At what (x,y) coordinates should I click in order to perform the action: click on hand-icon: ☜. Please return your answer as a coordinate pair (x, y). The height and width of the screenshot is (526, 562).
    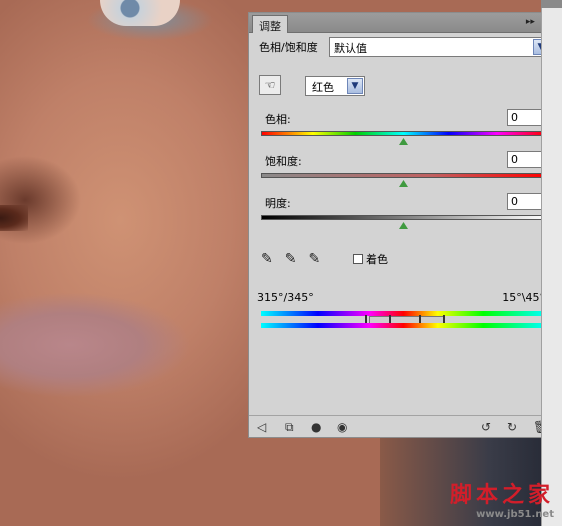
    Looking at the image, I should click on (270, 85).